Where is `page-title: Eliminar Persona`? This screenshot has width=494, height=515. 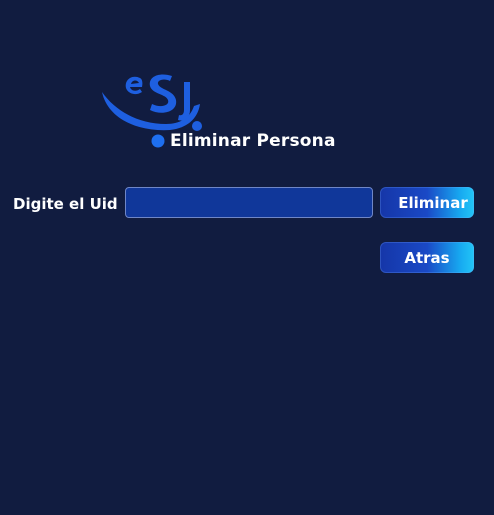
page-title: Eliminar Persona is located at coordinates (253, 141).